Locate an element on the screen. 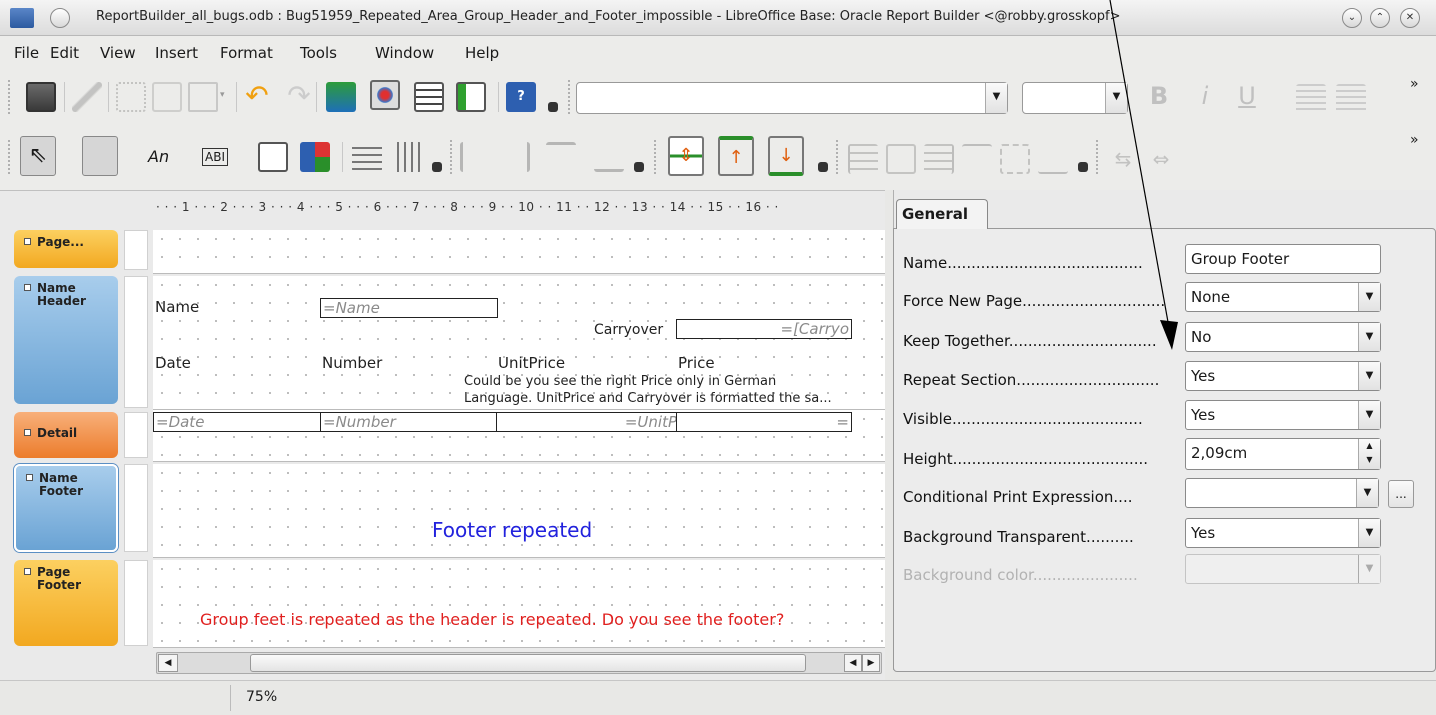 The width and height of the screenshot is (1436, 715). copy-icon is located at coordinates (167, 97).